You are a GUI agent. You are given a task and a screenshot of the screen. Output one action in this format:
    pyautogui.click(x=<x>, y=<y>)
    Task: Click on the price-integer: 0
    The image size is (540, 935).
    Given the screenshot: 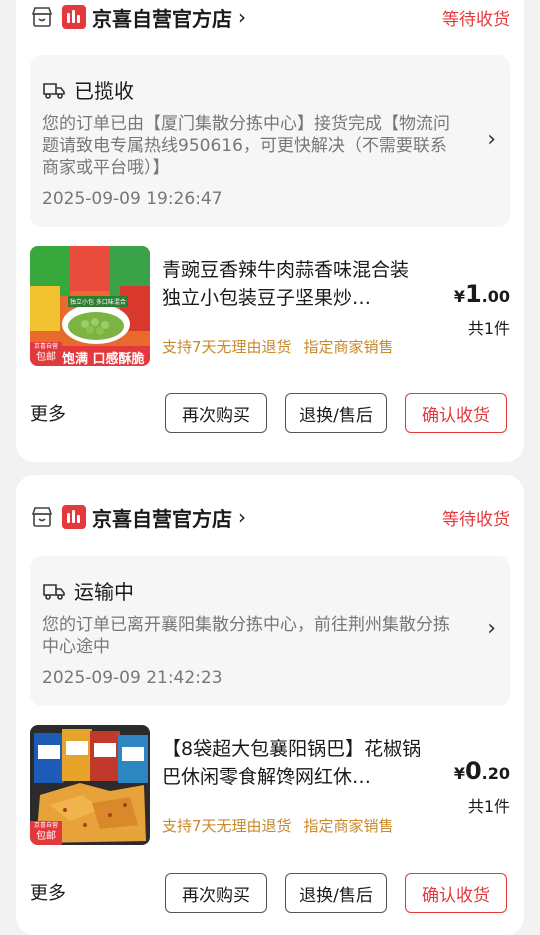 What is the action you would take?
    pyautogui.click(x=473, y=771)
    